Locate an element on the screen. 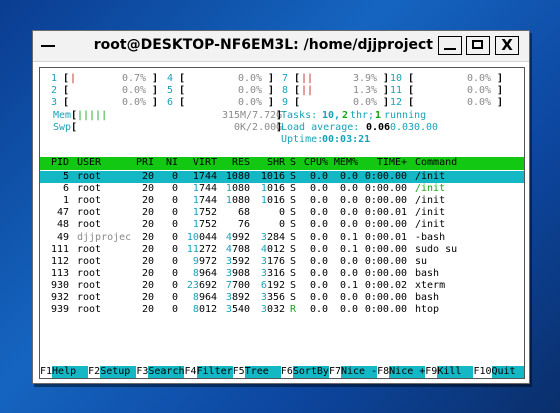 The width and height of the screenshot is (560, 413). column-header-mem: MEM% is located at coordinates (346, 163).